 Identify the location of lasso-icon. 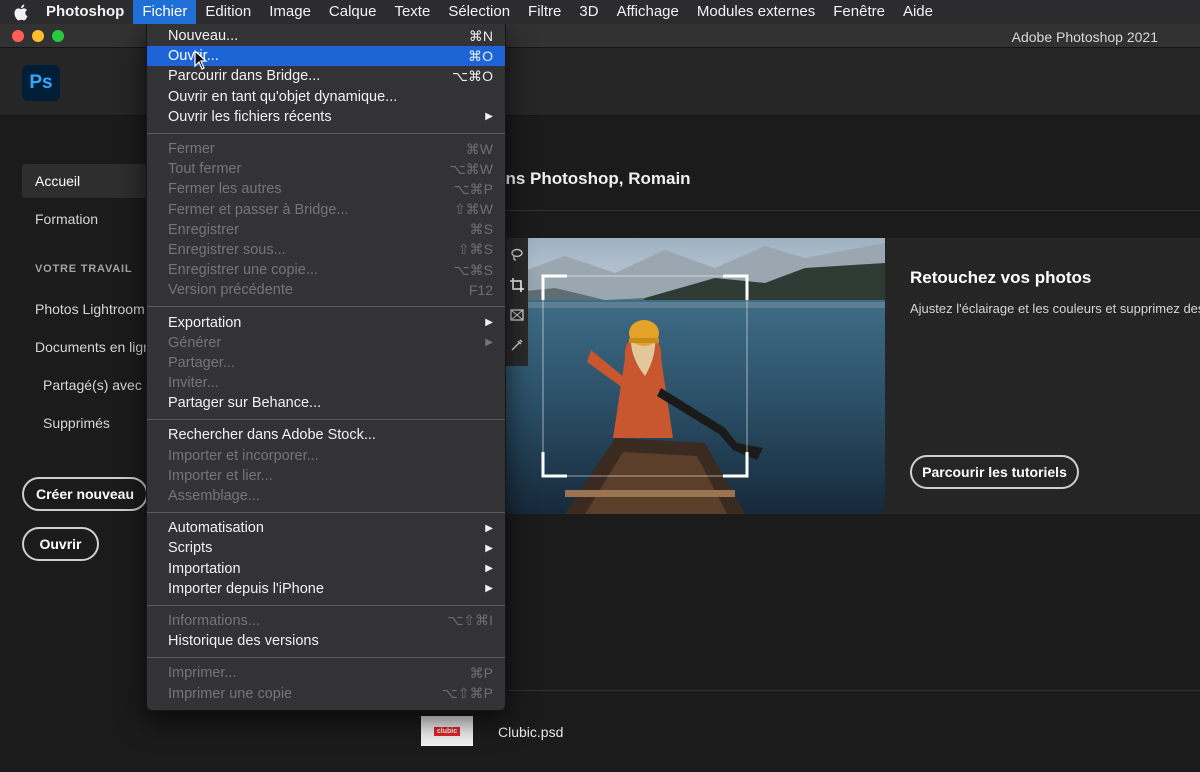
(517, 257).